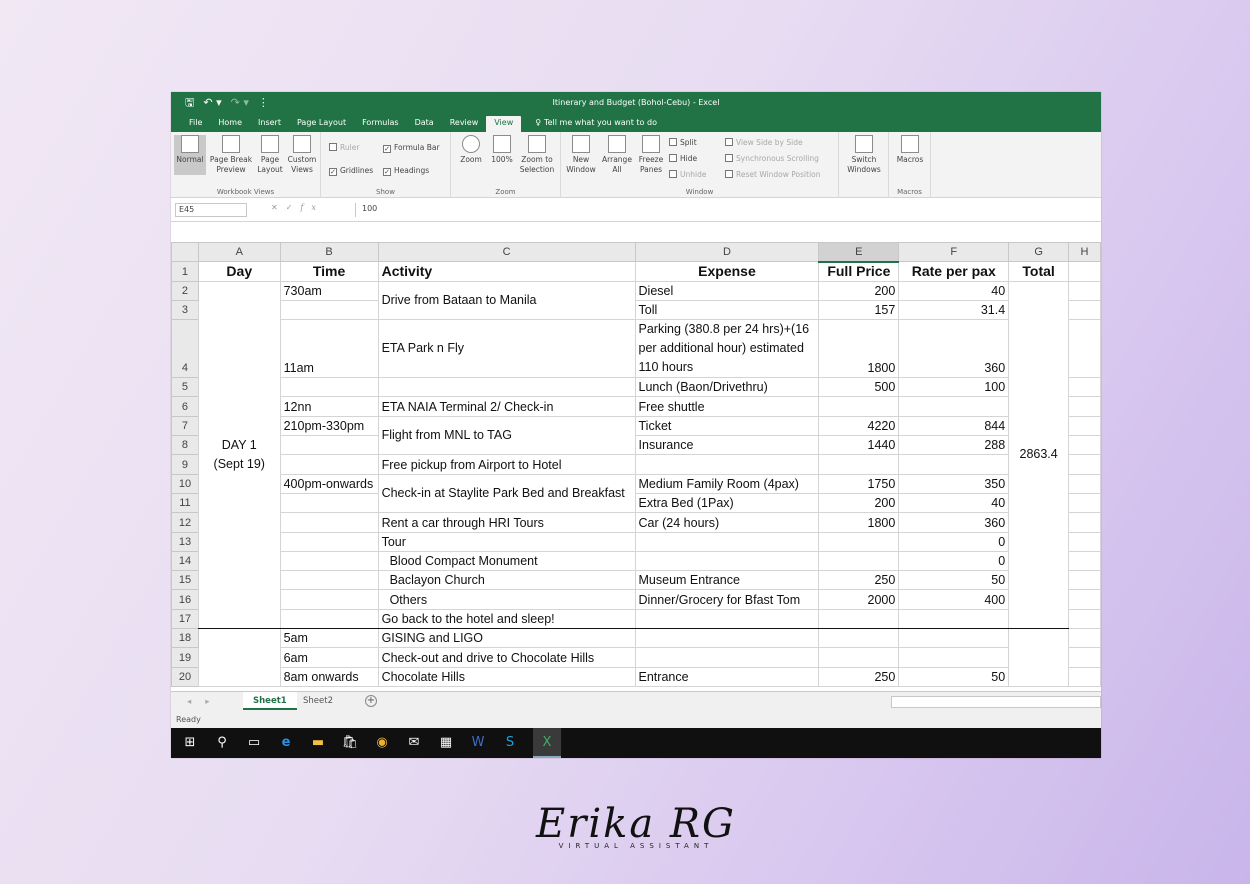  What do you see at coordinates (329, 638) in the screenshot?
I see `cell: 5am` at bounding box center [329, 638].